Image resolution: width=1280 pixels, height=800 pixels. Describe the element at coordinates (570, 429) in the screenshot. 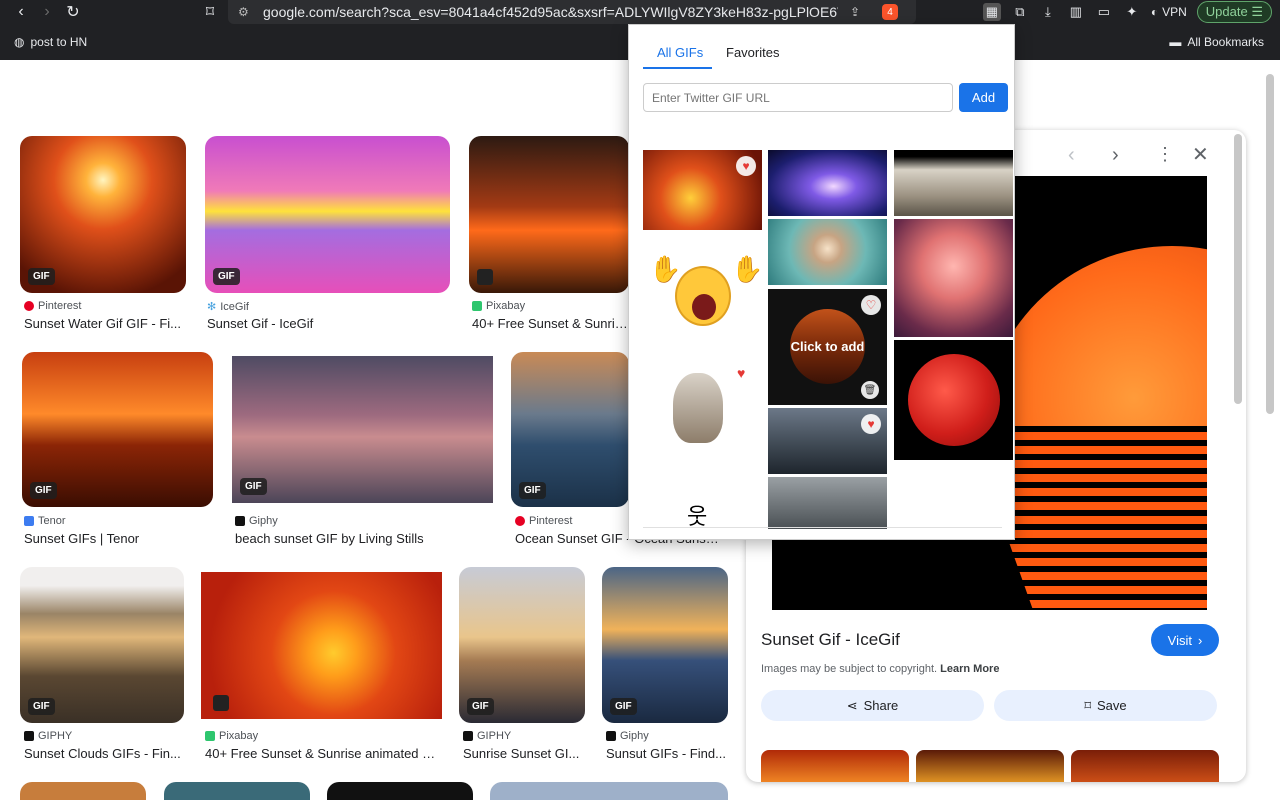

I see `result-image-6: GIF` at that location.